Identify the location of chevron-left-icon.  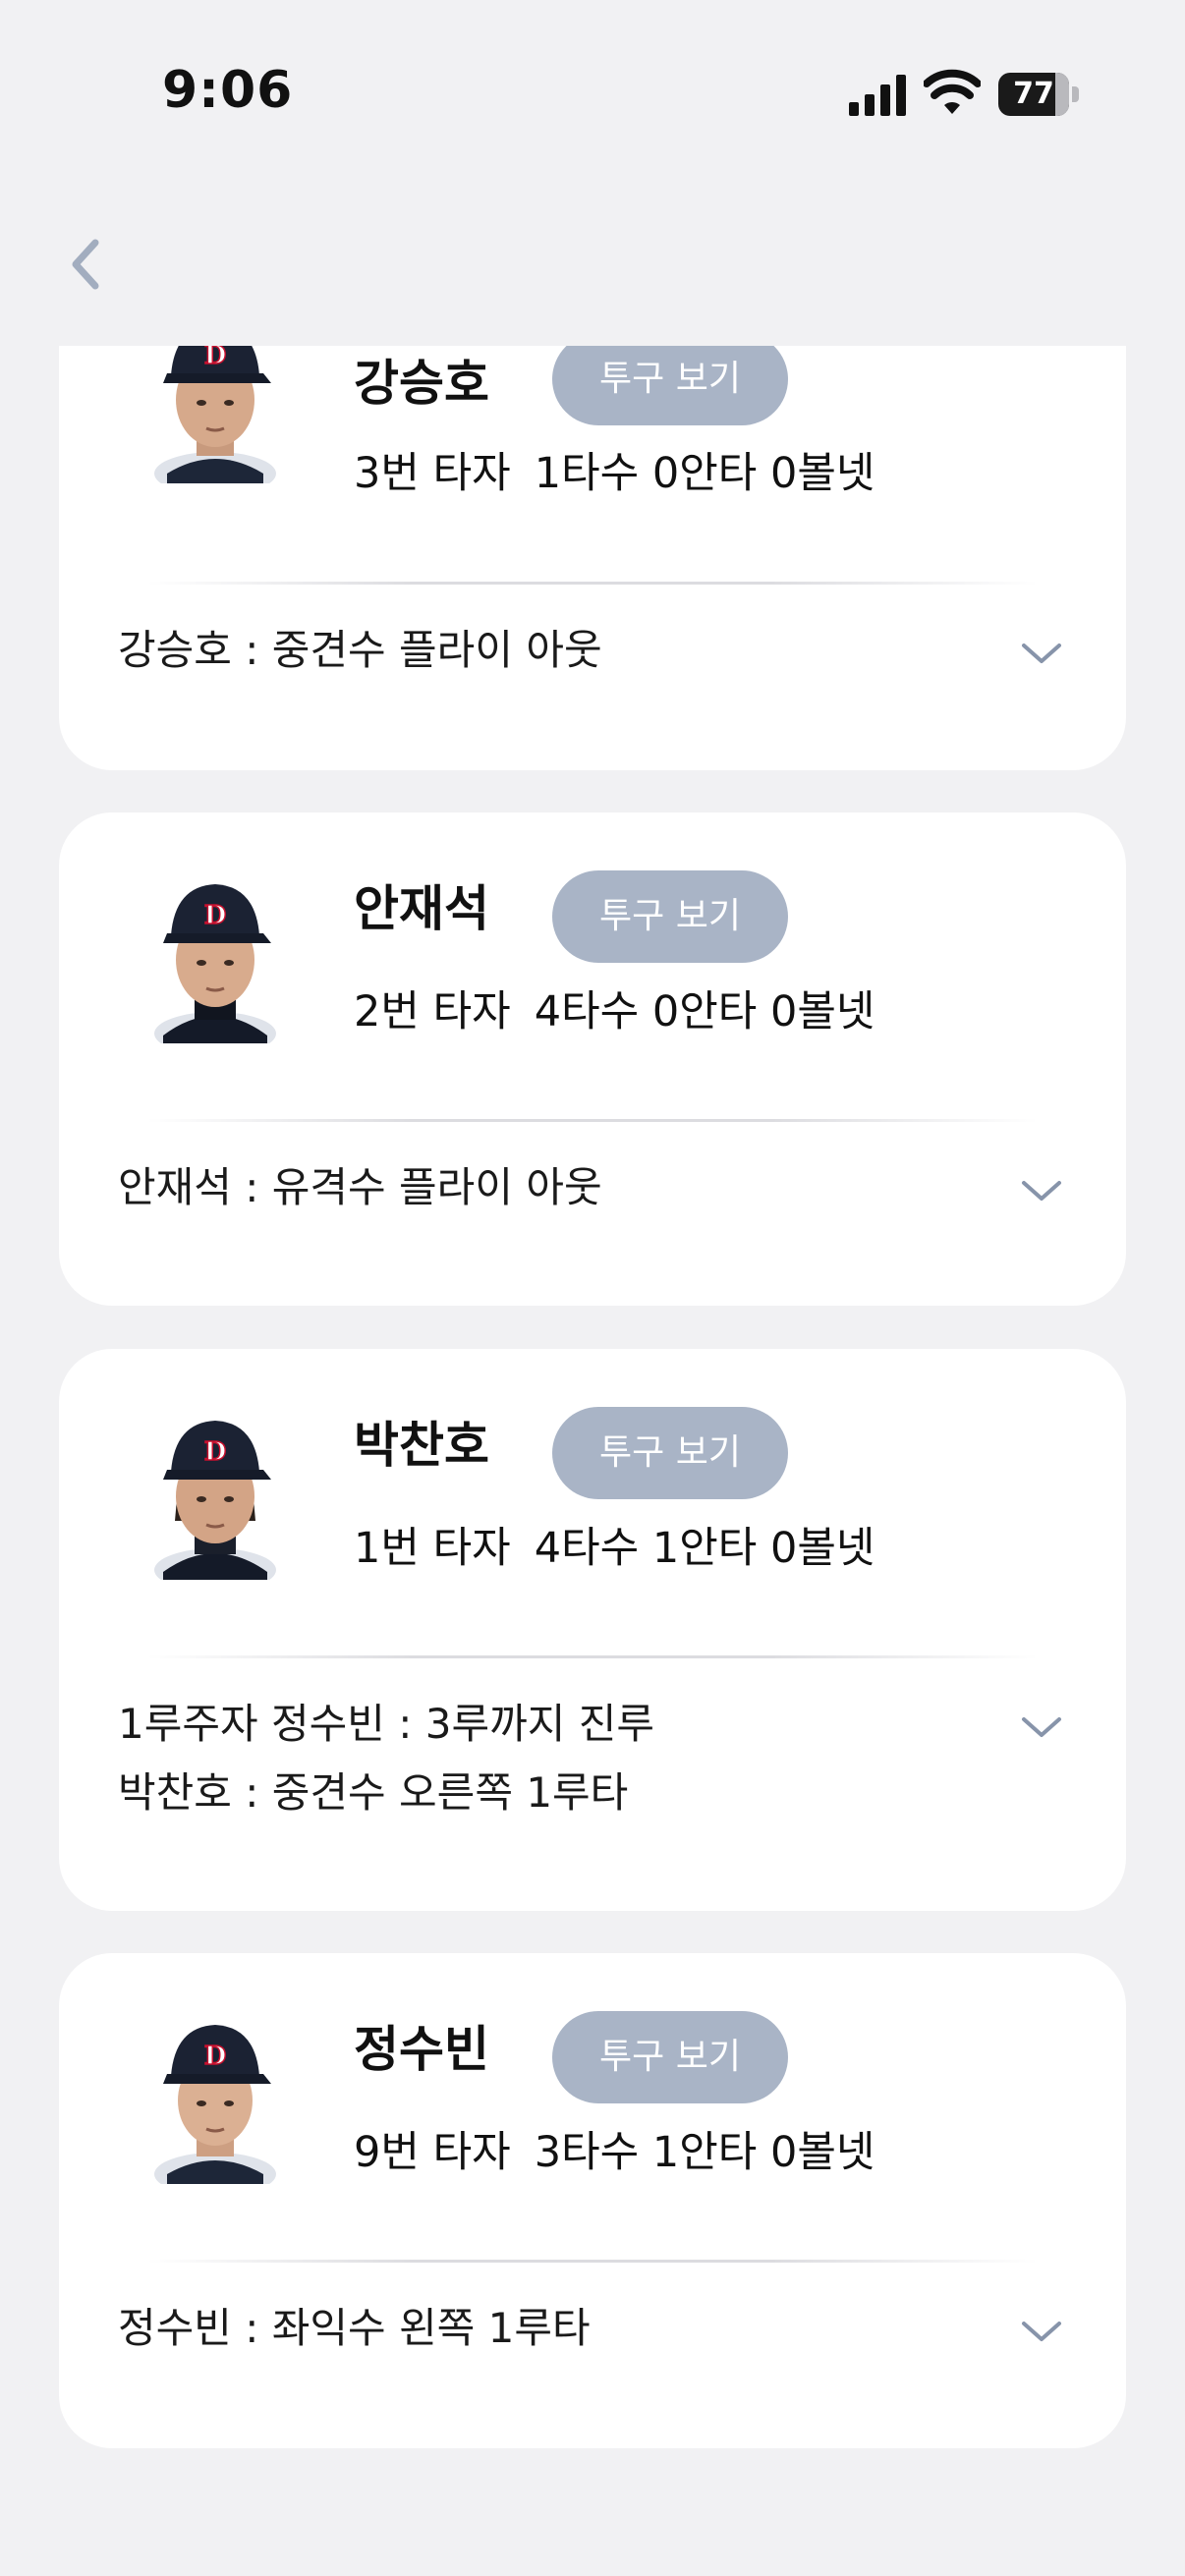
(85, 264).